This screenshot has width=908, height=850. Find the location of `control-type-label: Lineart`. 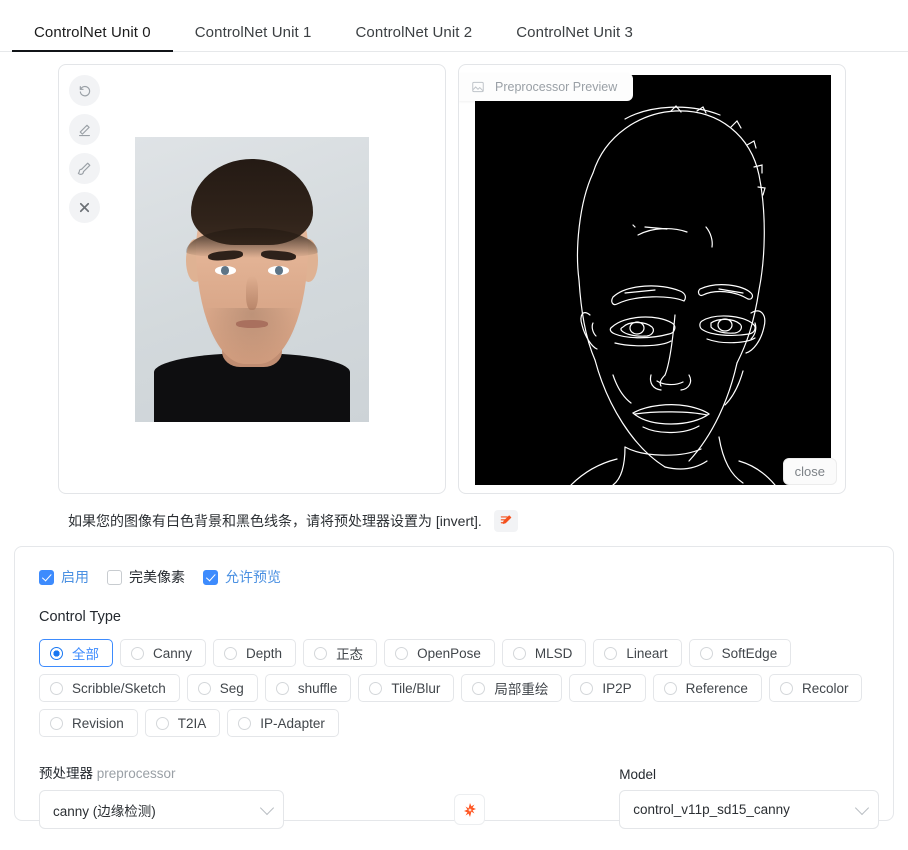

control-type-label: Lineart is located at coordinates (647, 653).